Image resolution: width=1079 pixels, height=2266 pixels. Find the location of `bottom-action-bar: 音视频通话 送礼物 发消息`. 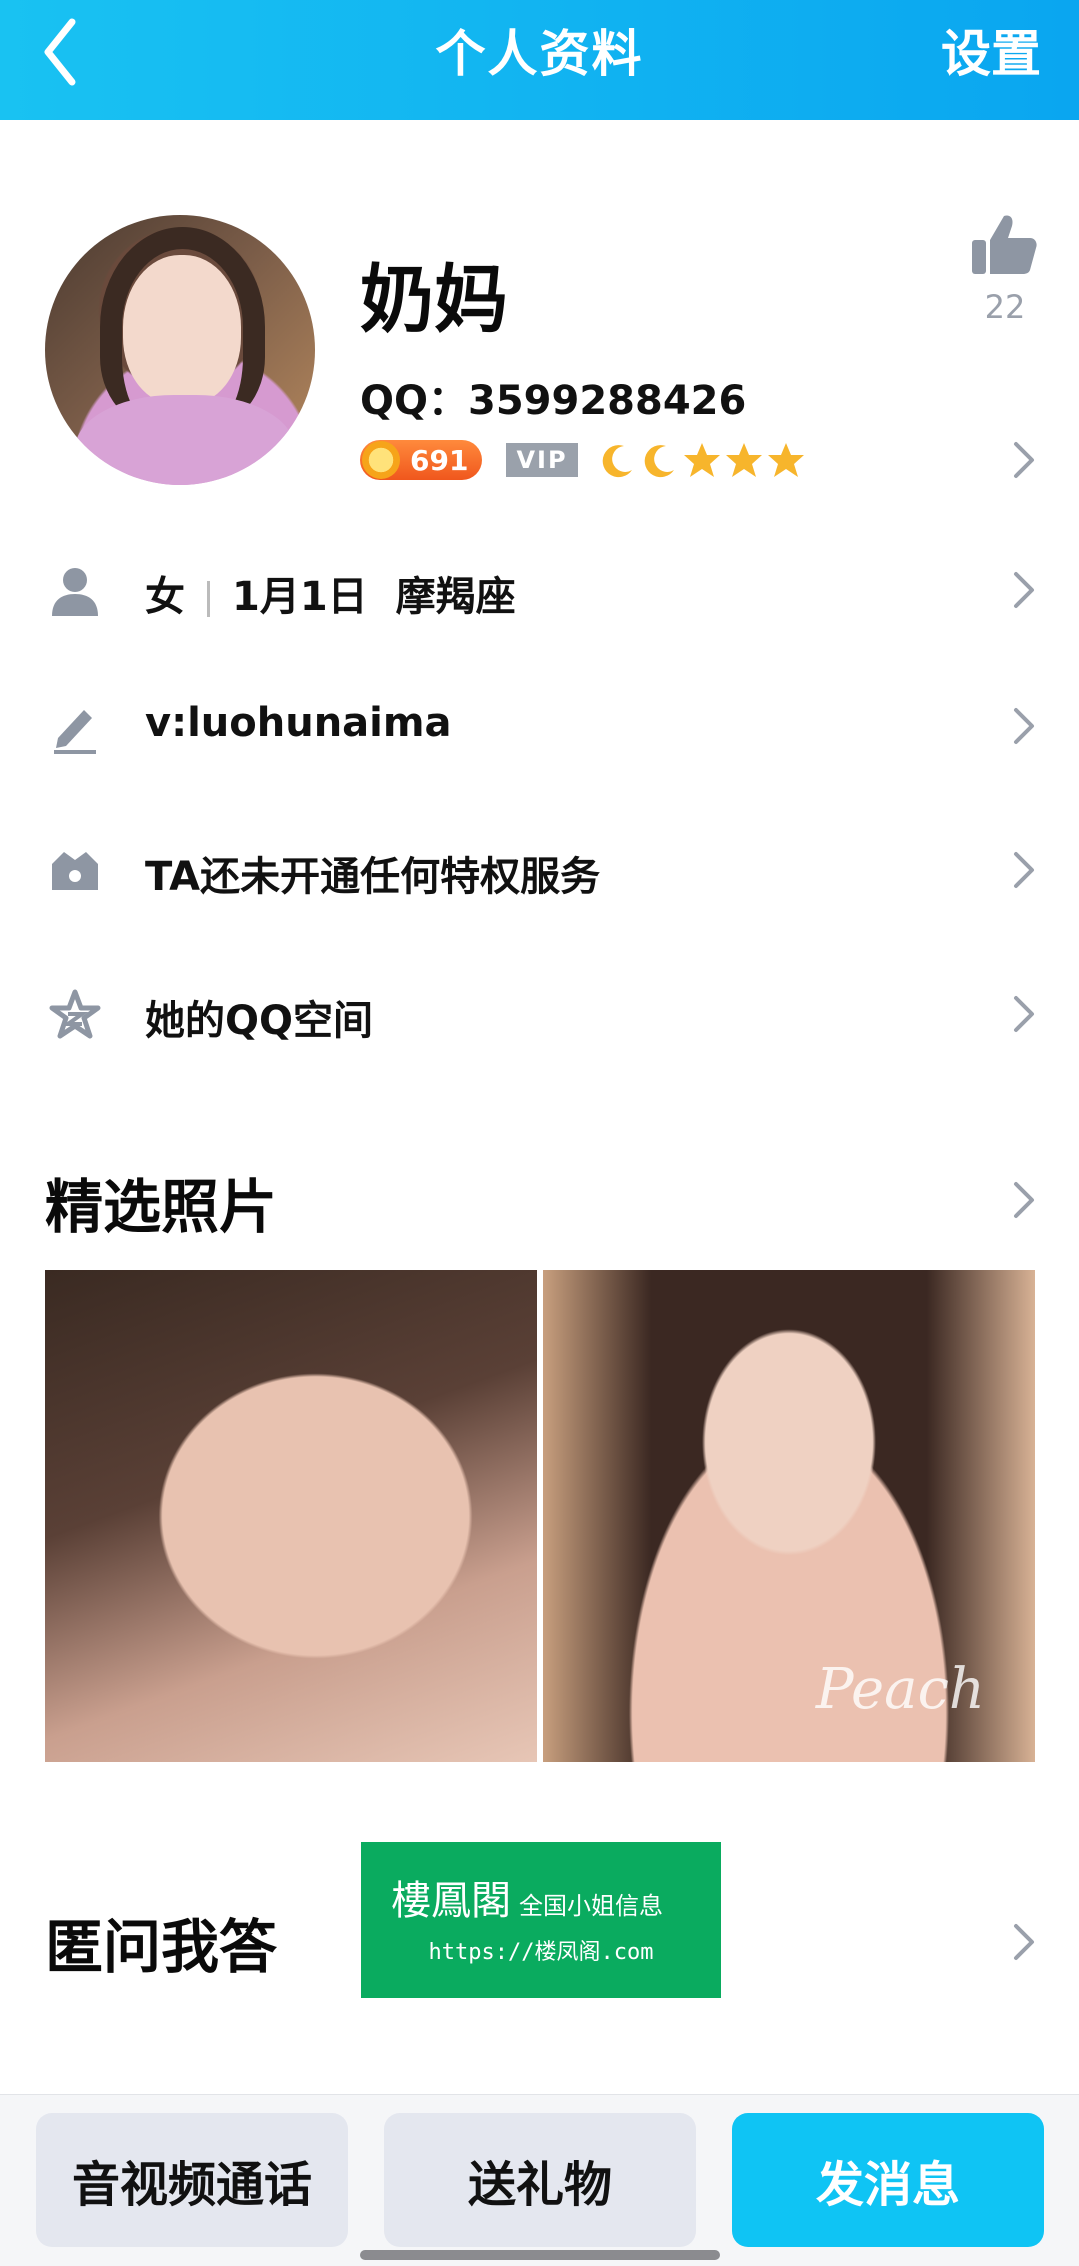

bottom-action-bar: 音视频通话 送礼物 发消息 is located at coordinates (539, 2180).